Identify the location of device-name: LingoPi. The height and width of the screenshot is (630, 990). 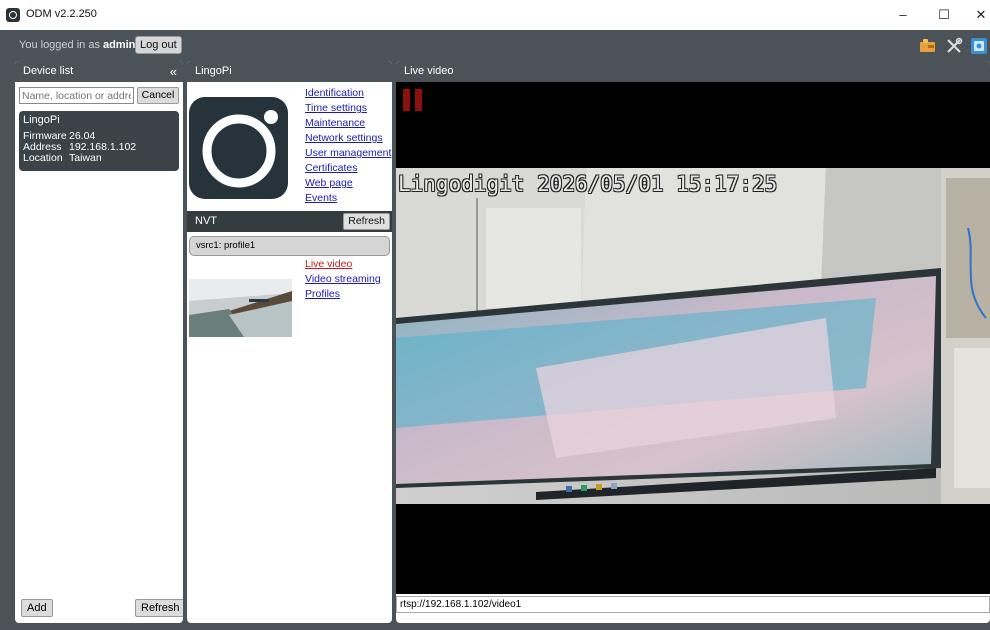
(41, 120).